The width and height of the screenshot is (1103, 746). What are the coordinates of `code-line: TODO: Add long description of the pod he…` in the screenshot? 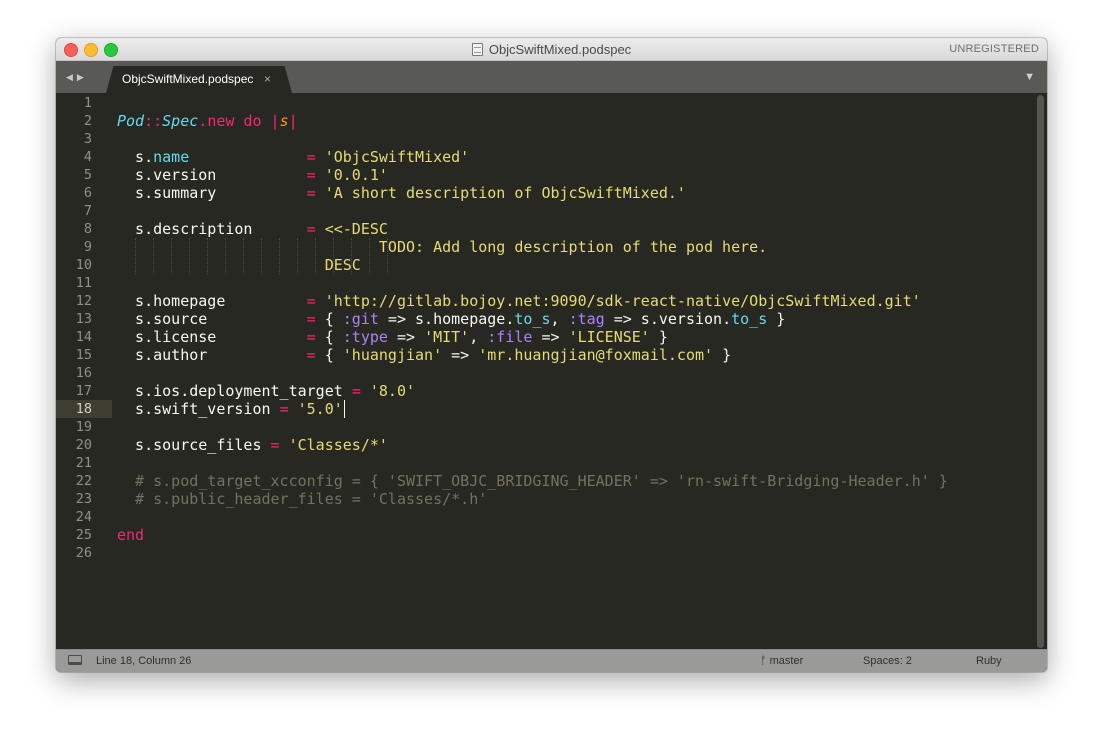 It's located at (442, 247).